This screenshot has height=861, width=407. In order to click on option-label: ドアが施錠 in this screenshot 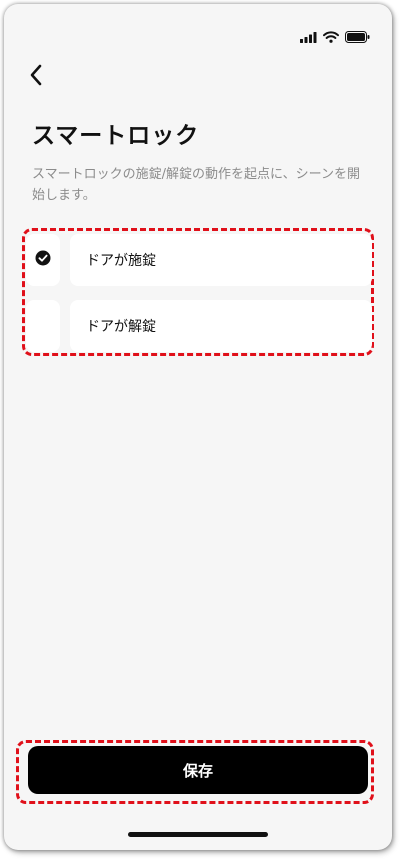, I will do `click(221, 260)`.